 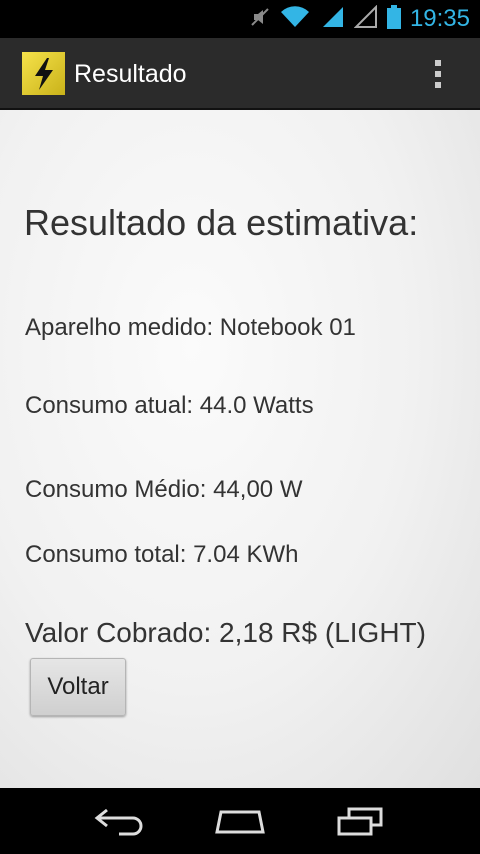 What do you see at coordinates (438, 74) in the screenshot?
I see `overflow-menu-icon` at bounding box center [438, 74].